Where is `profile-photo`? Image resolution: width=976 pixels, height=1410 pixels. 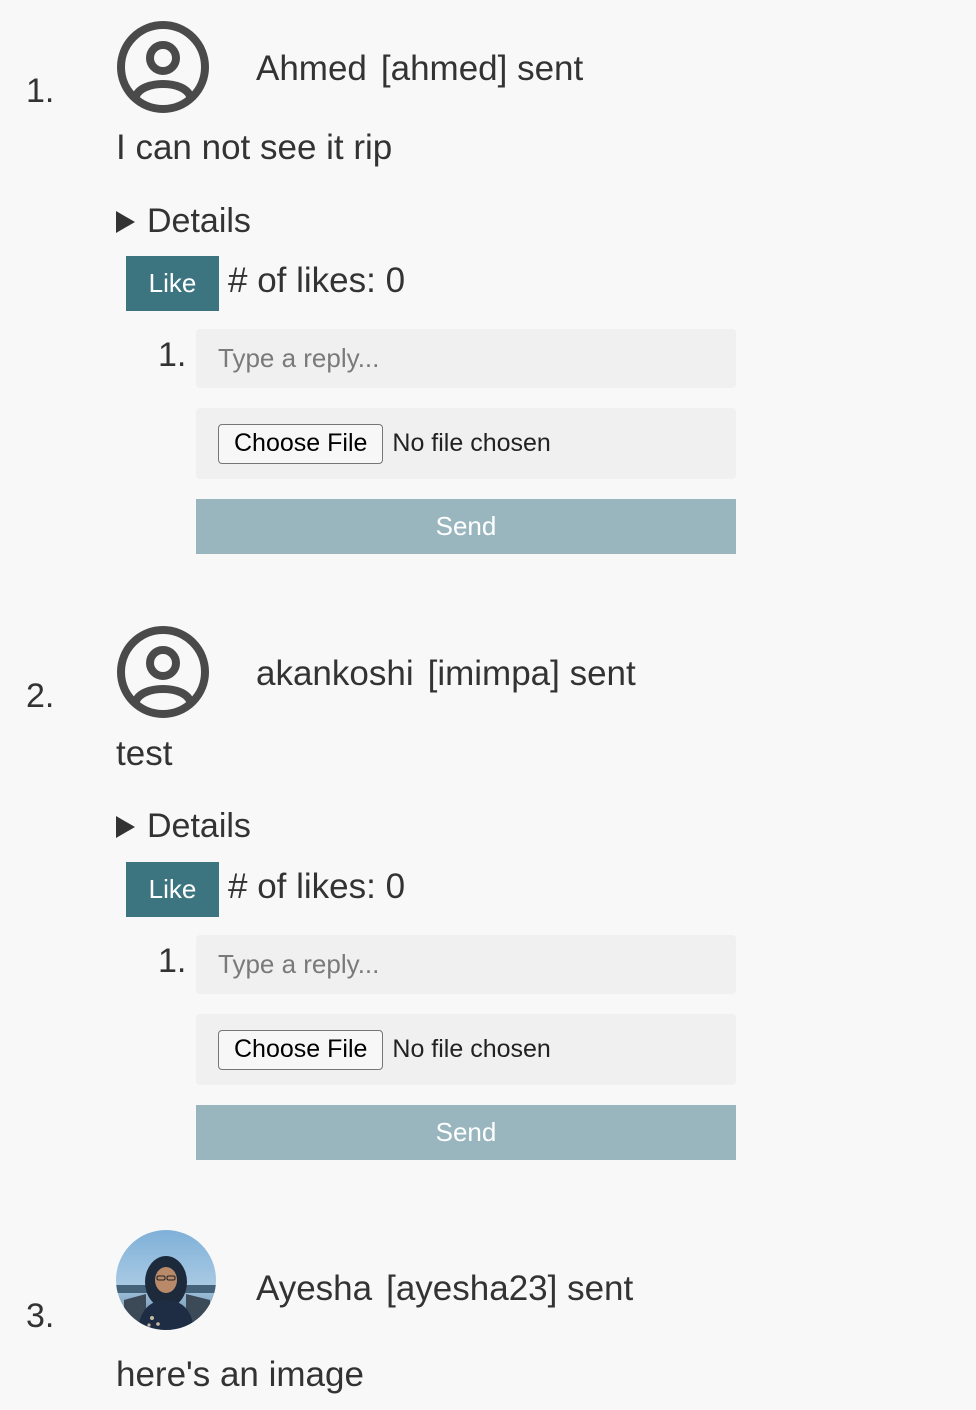 profile-photo is located at coordinates (166, 1280).